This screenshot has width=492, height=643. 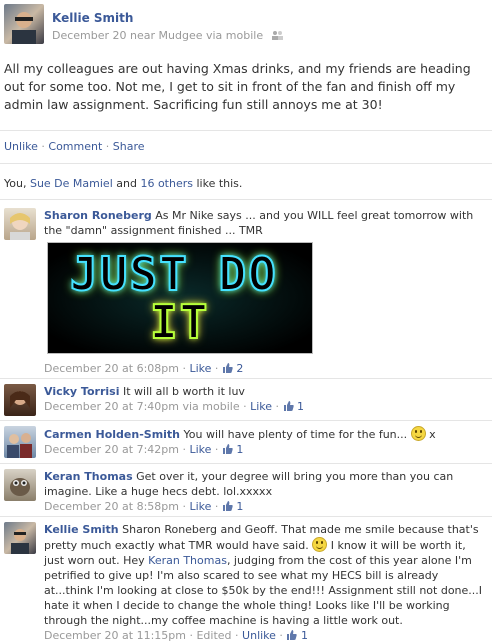 What do you see at coordinates (115, 635) in the screenshot?
I see `comment-time: December 20 at 11:15pm` at bounding box center [115, 635].